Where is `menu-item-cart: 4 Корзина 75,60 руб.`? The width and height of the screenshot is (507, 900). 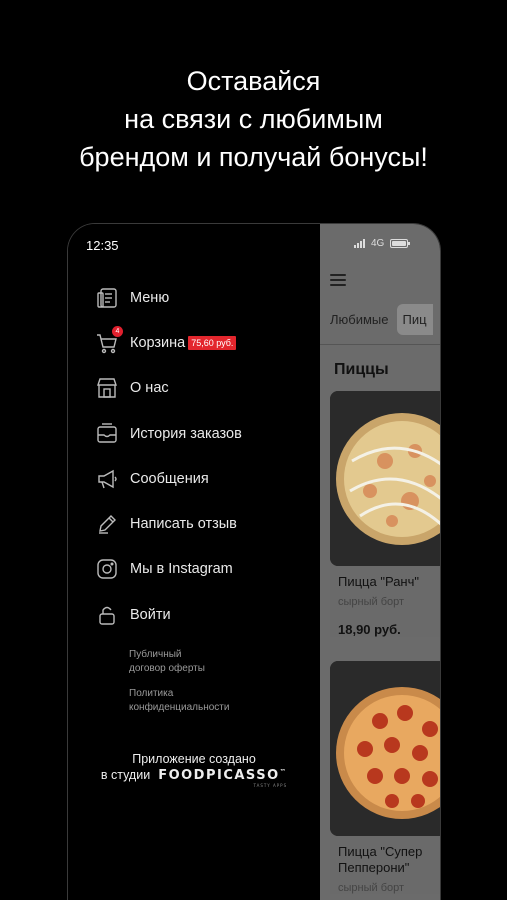
menu-item-cart: 4 Корзина 75,60 руб. is located at coordinates (169, 342).